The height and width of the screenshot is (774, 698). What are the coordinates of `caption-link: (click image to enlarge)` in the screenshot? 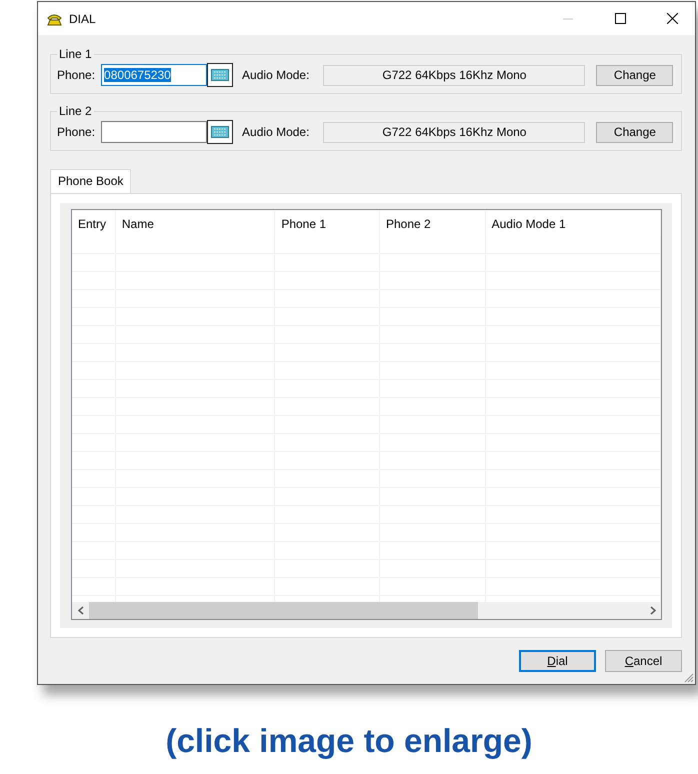 It's located at (349, 741).